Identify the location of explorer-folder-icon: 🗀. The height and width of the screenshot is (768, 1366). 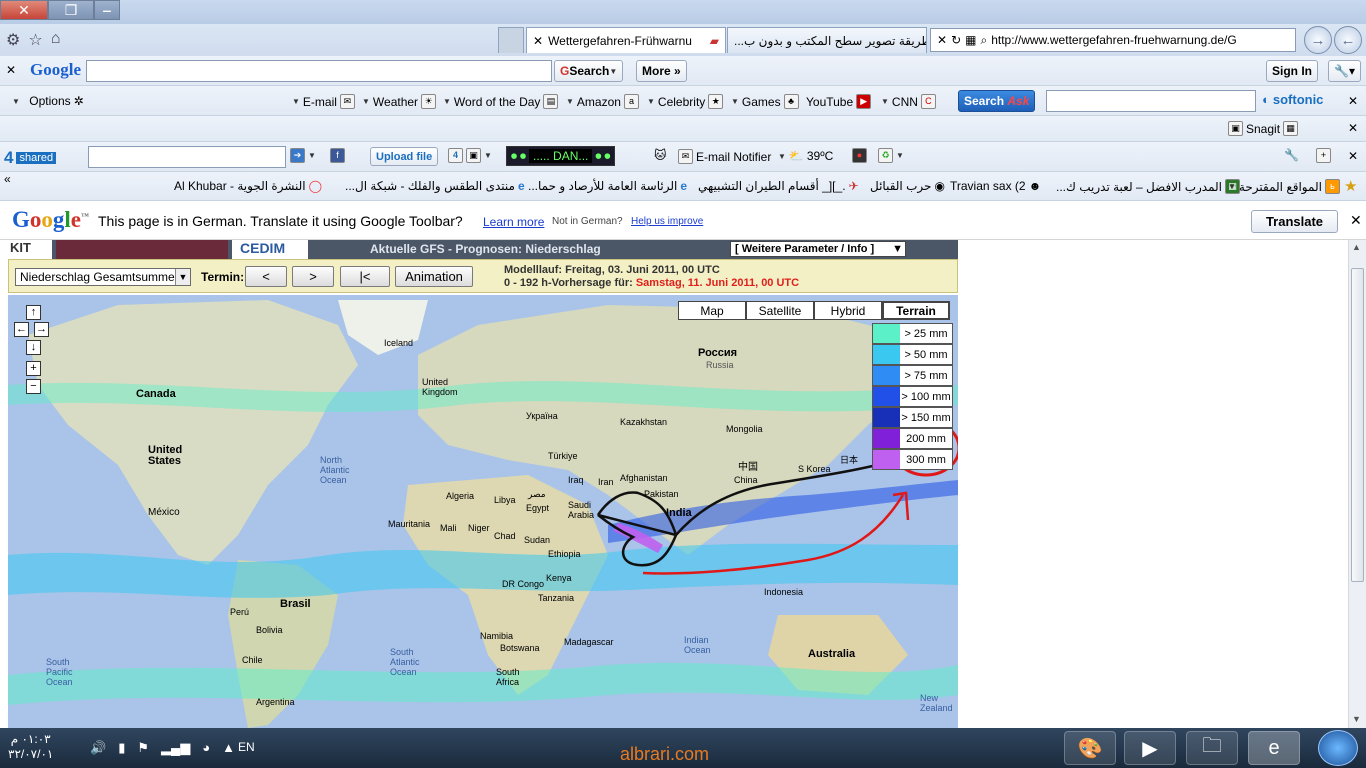
(1212, 748).